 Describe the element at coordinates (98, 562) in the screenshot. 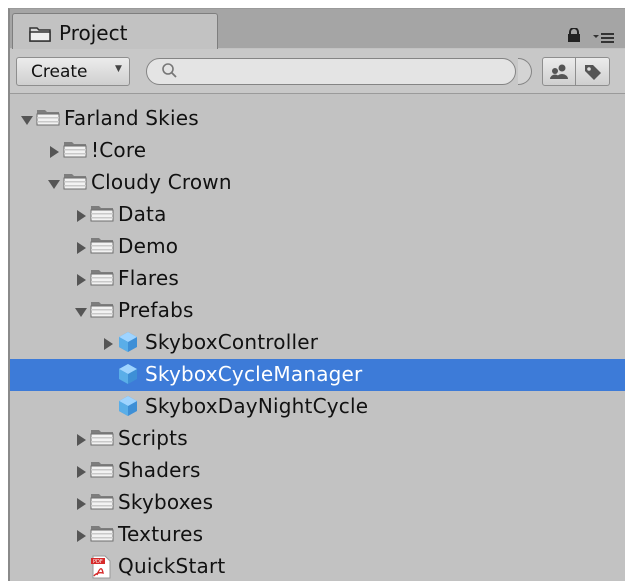

I see `svg-text: PDF` at that location.